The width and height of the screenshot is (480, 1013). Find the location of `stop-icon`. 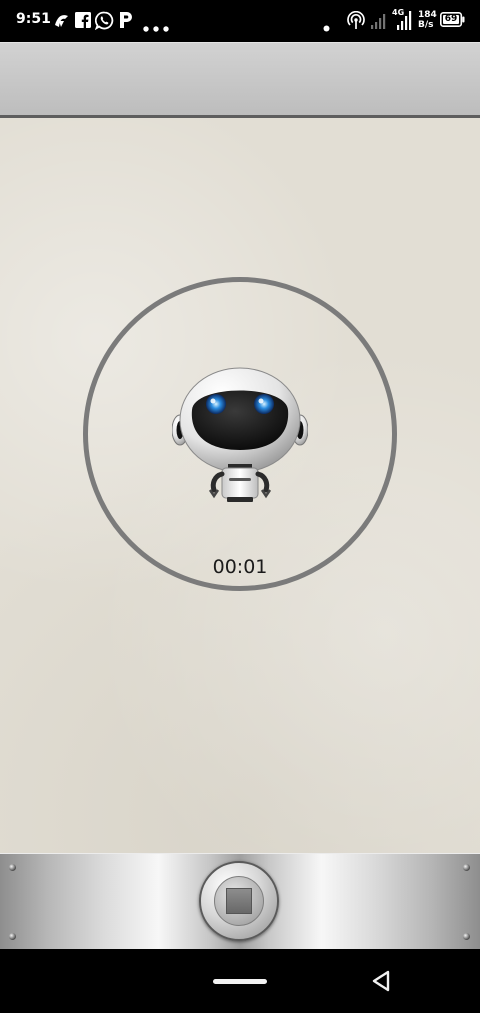

stop-icon is located at coordinates (239, 901).